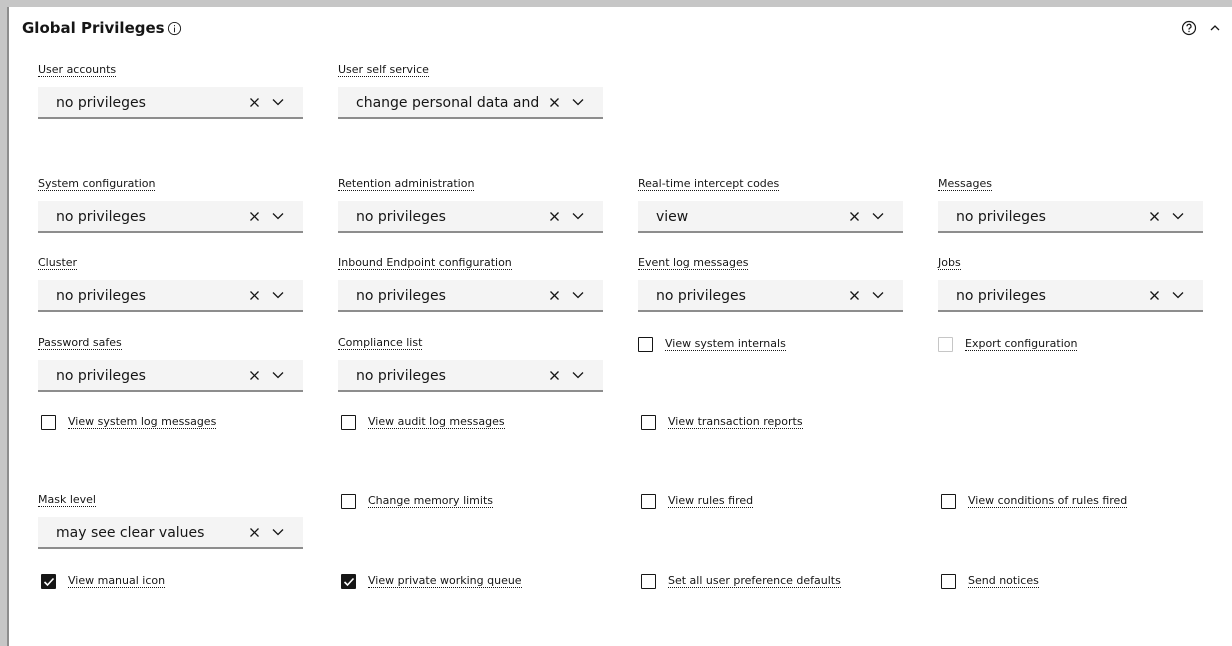 The height and width of the screenshot is (646, 1232). Describe the element at coordinates (77, 70) in the screenshot. I see `user-accounts-label: User accounts` at that location.